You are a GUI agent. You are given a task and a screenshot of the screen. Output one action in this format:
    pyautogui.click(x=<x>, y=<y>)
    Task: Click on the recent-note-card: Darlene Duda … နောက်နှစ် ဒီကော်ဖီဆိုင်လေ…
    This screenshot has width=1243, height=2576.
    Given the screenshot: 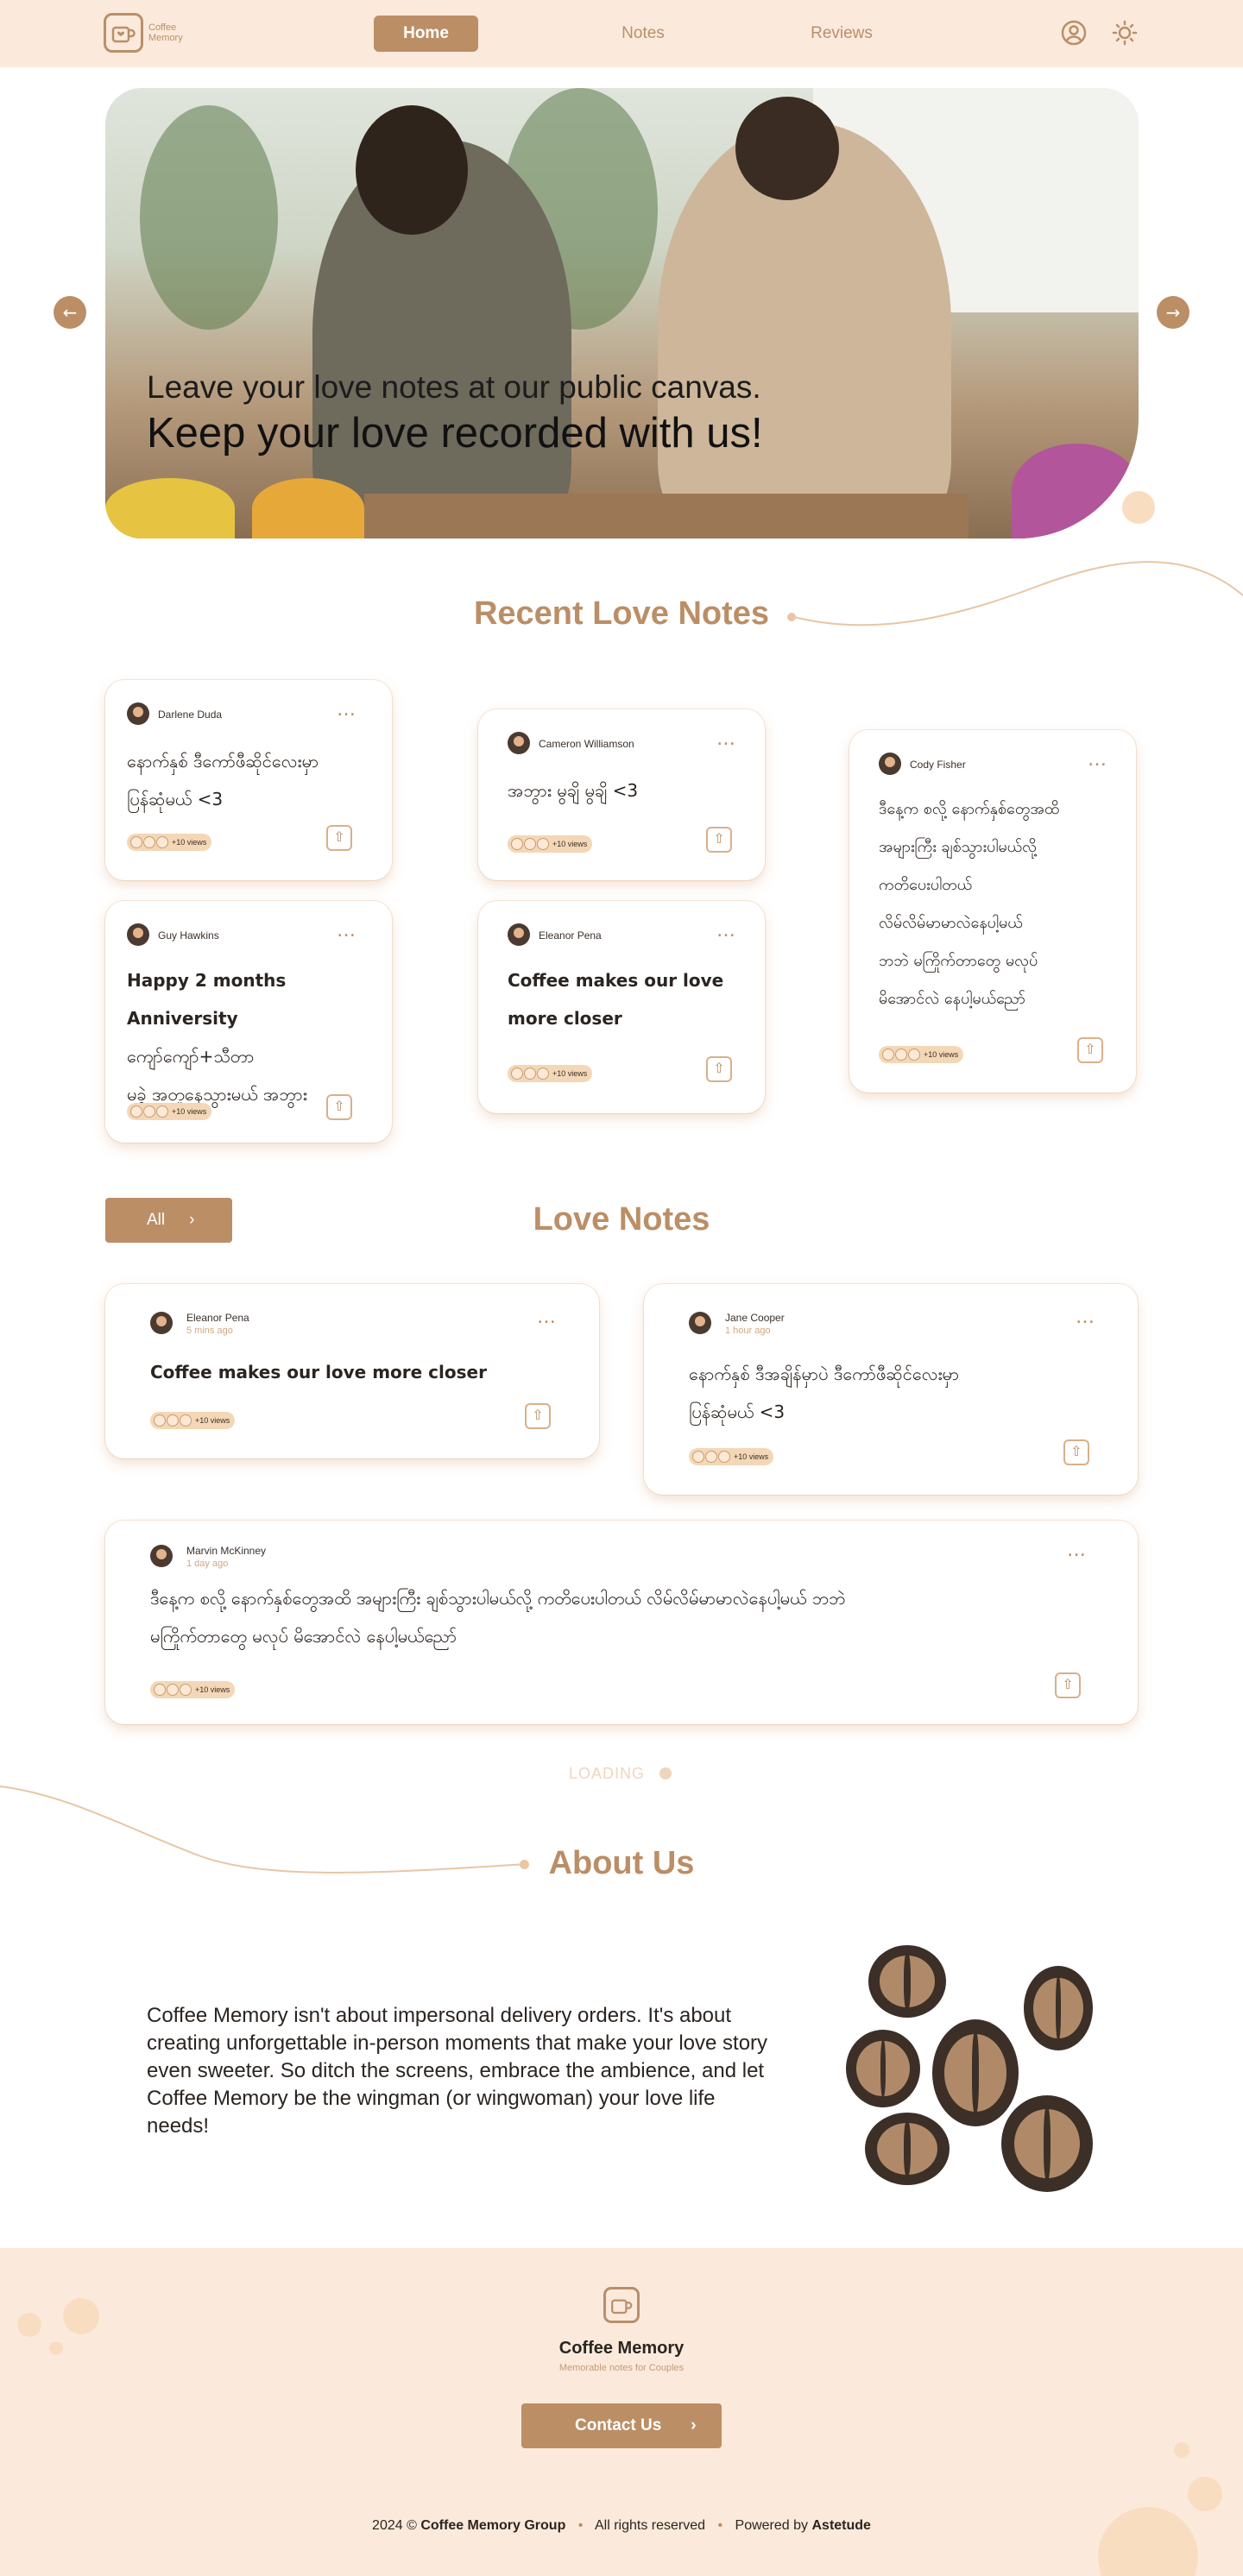 What is the action you would take?
    pyautogui.click(x=248, y=780)
    